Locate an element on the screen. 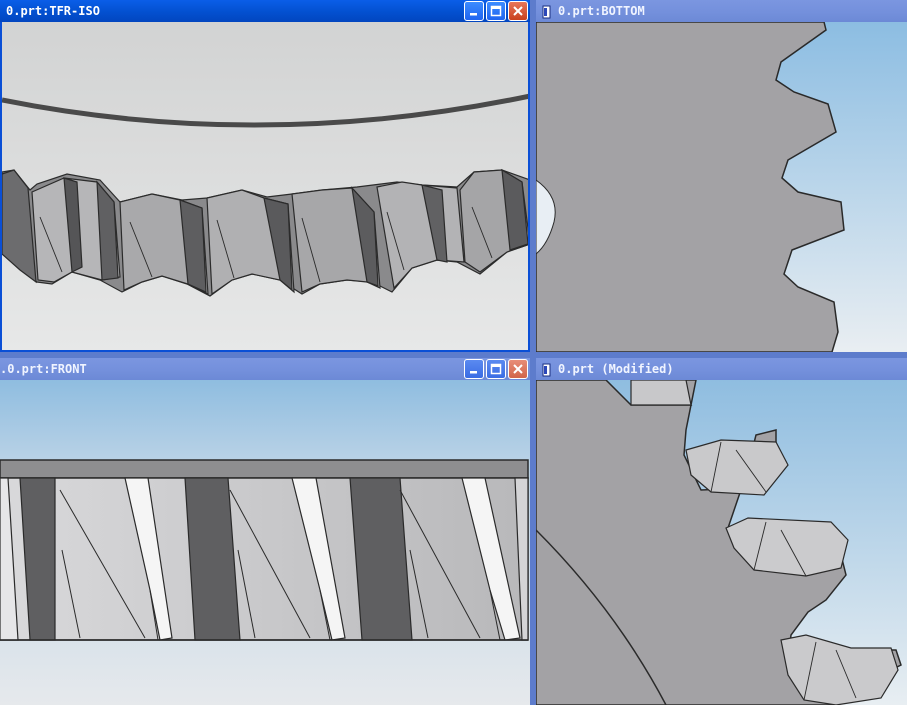 The image size is (907, 705). window-titlebar: 0.prt:TFR-ISO is located at coordinates (265, 11).